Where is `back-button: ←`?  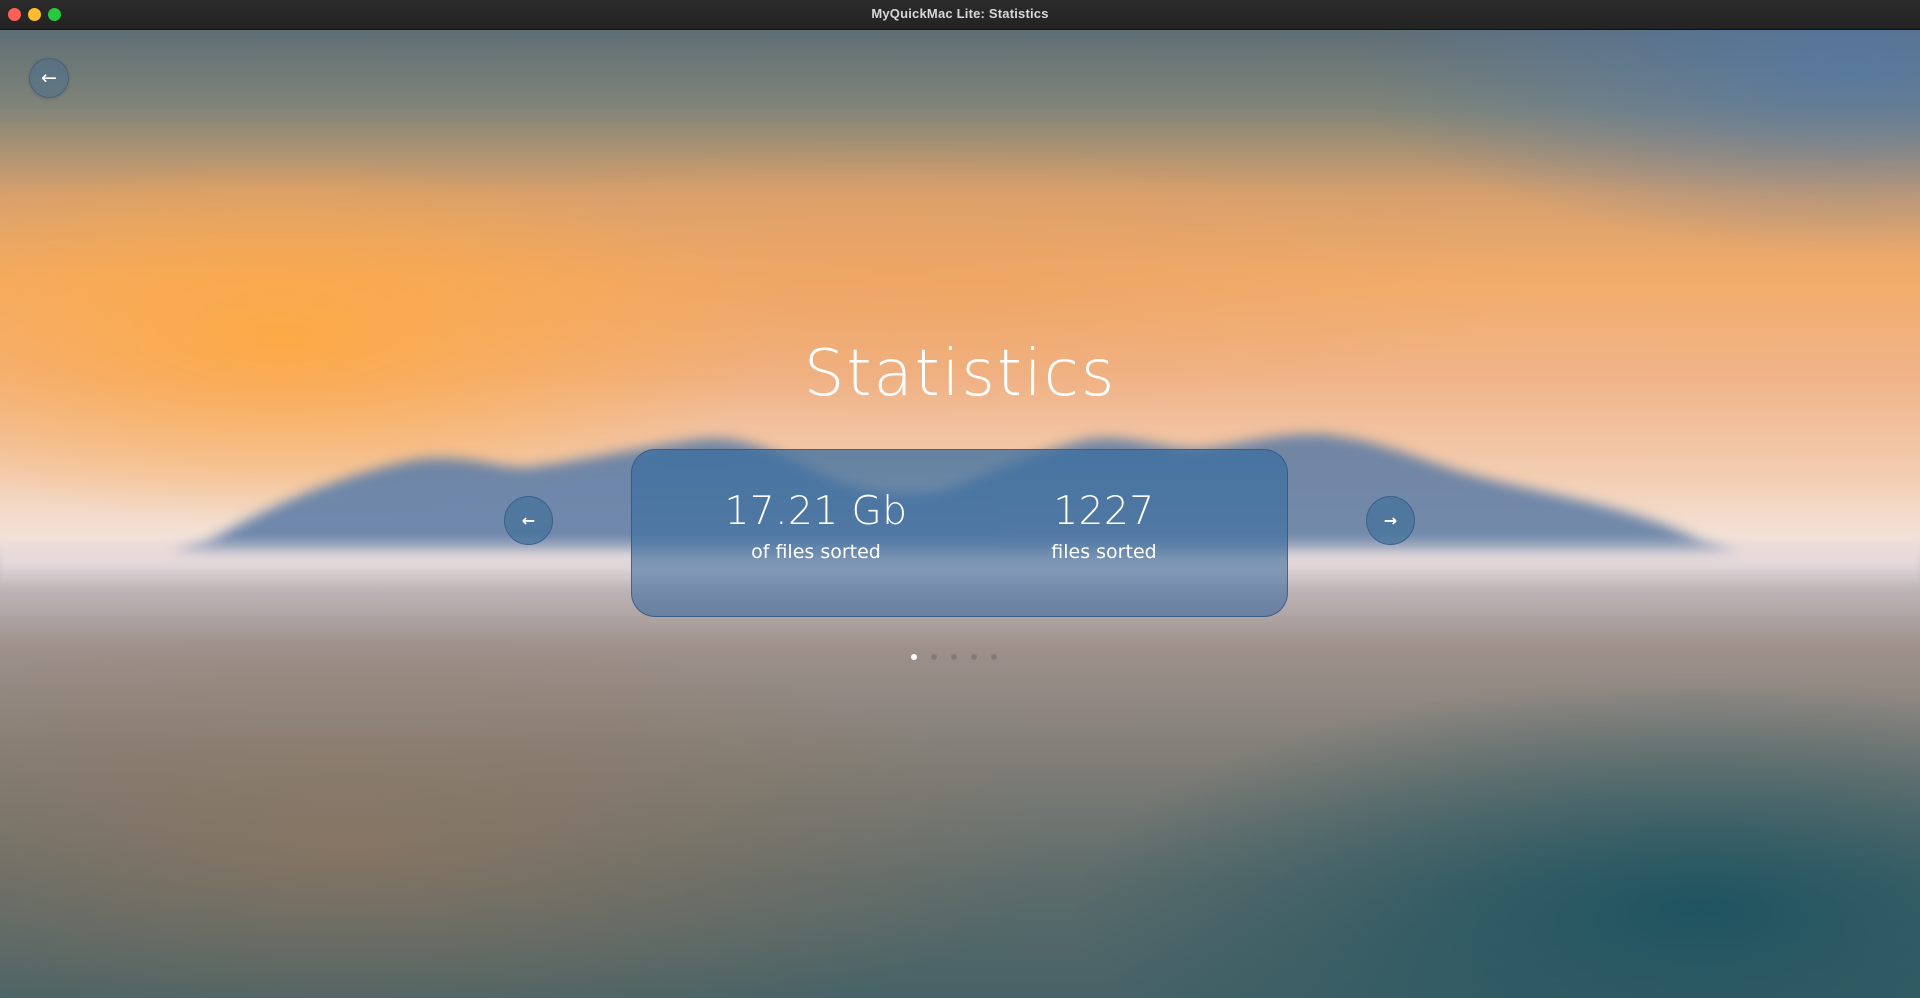 back-button: ← is located at coordinates (49, 78).